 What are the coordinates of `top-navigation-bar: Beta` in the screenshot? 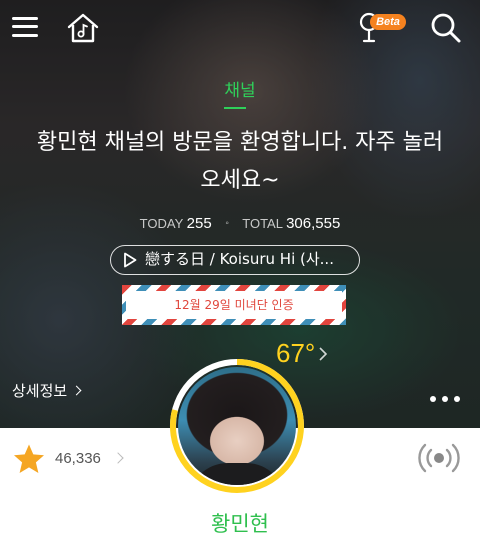 It's located at (240, 28).